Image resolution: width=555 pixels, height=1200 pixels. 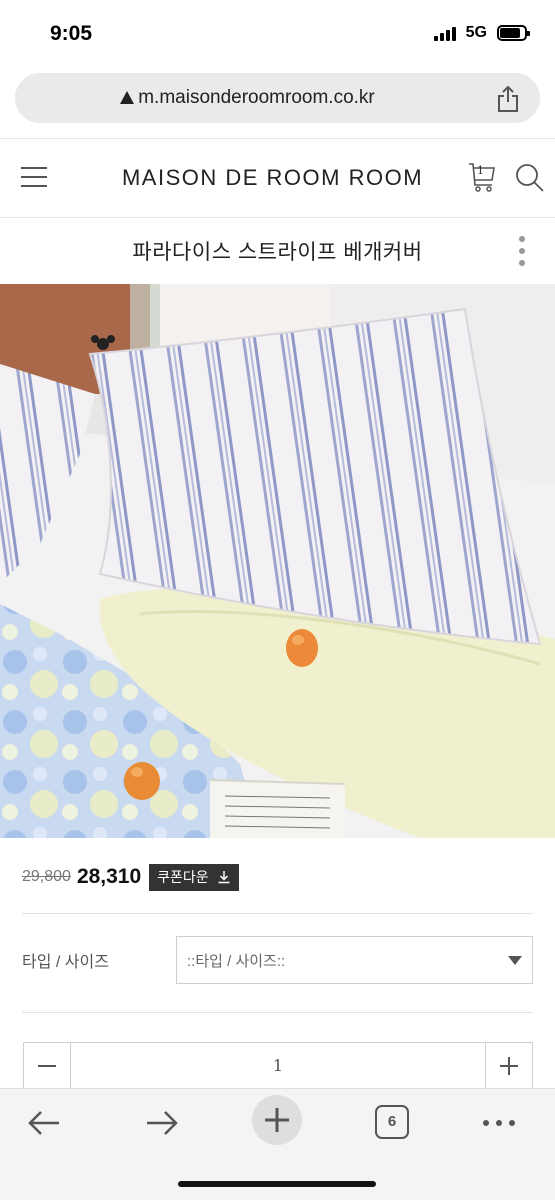 I want to click on option-label: 타입 / 사이즈, so click(x=65, y=962).